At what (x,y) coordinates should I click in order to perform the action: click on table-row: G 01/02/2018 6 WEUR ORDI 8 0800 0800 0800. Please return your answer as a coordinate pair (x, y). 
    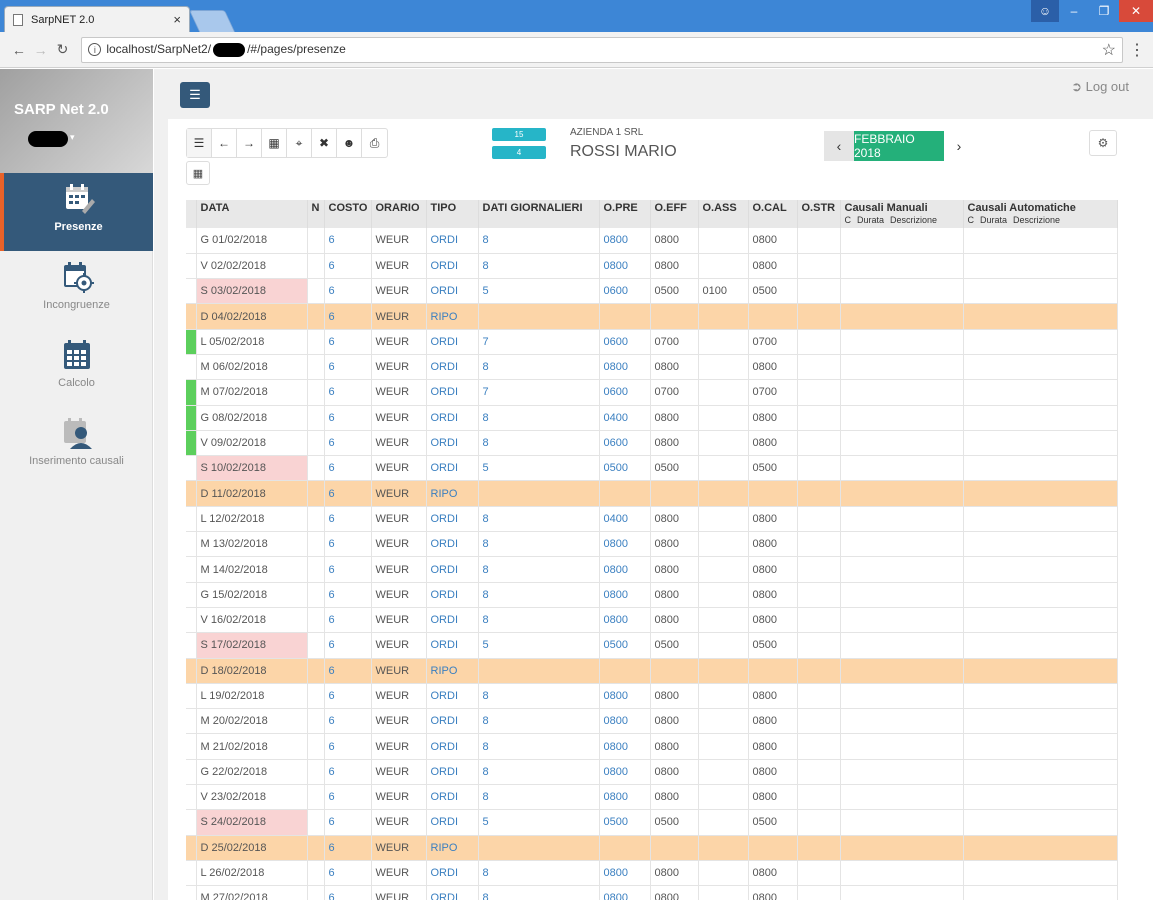
    Looking at the image, I should click on (652, 241).